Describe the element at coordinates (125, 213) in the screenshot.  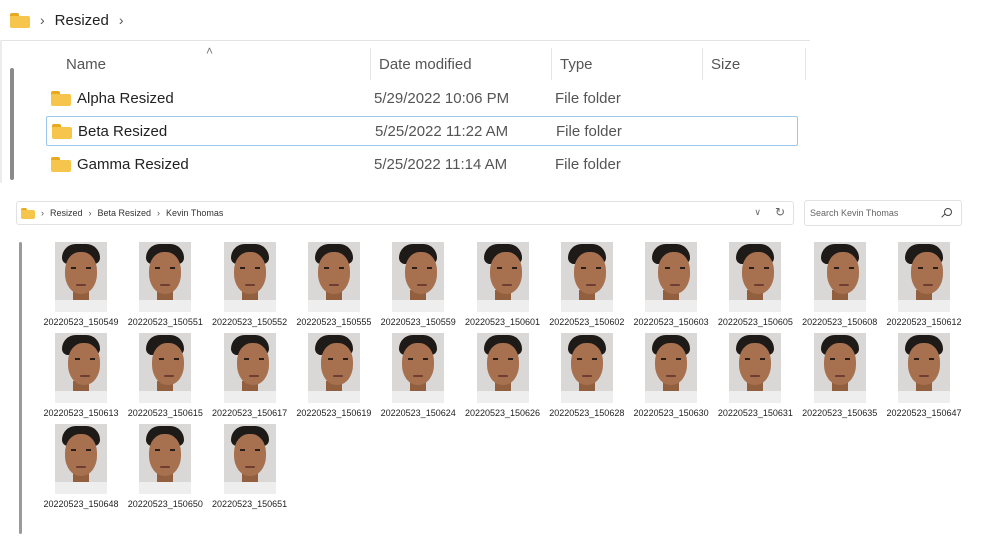
I see `breadcrumb-item-beta-resized: Beta Resized` at that location.